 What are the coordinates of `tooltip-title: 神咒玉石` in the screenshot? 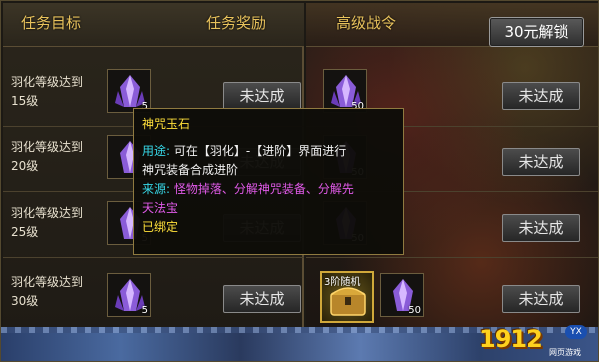 It's located at (166, 124).